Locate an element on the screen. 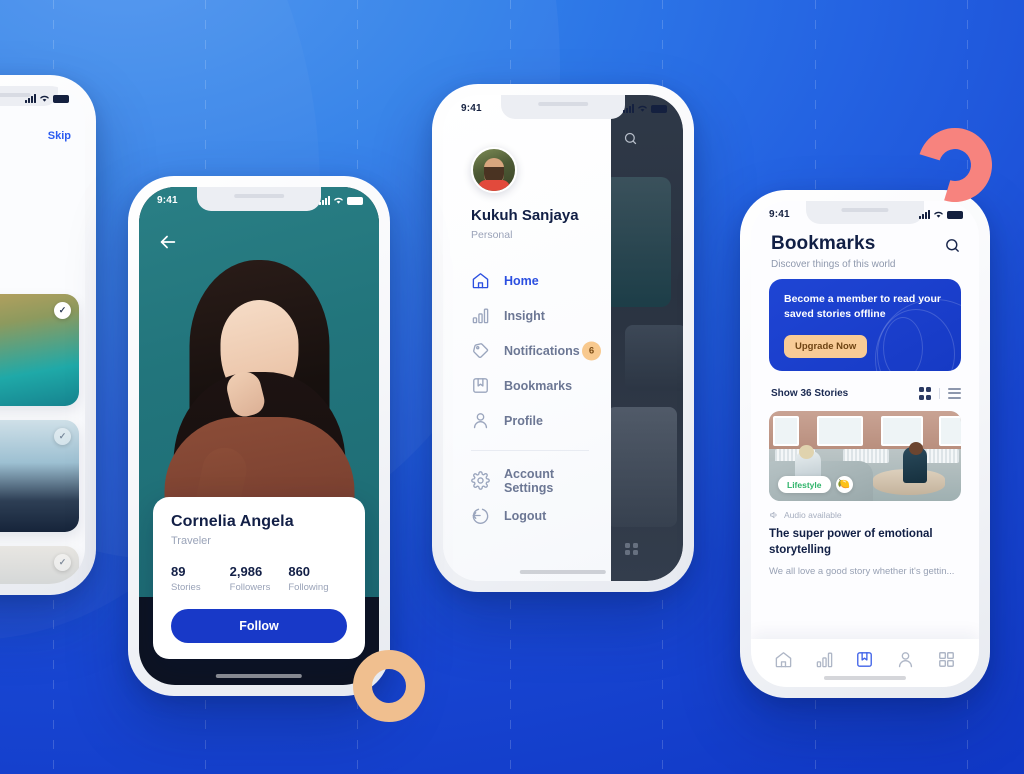  tag-icon is located at coordinates (481, 350).